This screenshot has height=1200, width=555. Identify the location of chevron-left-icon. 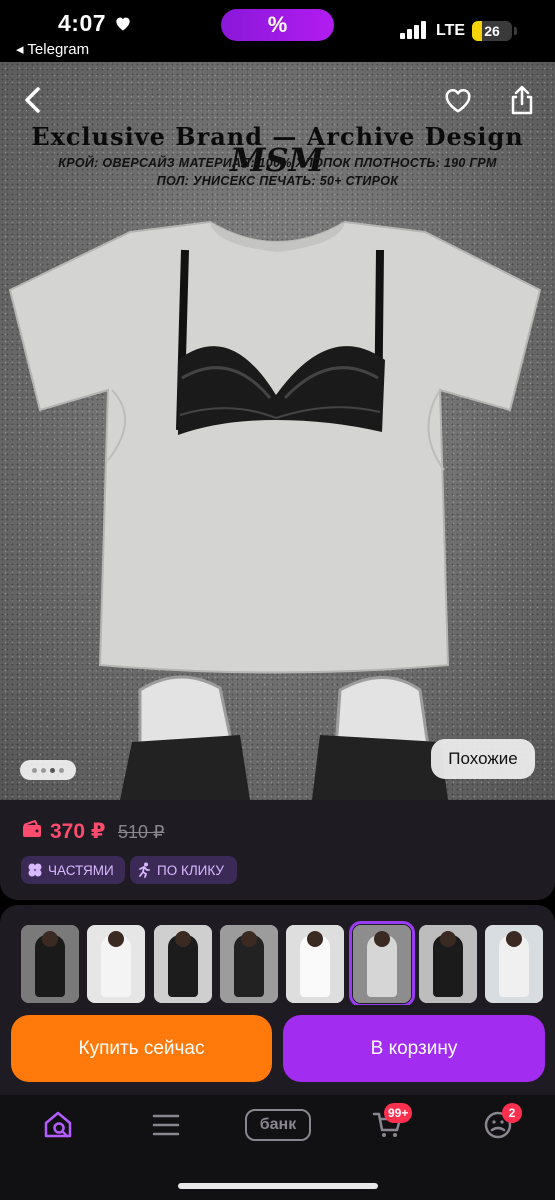
(32, 100).